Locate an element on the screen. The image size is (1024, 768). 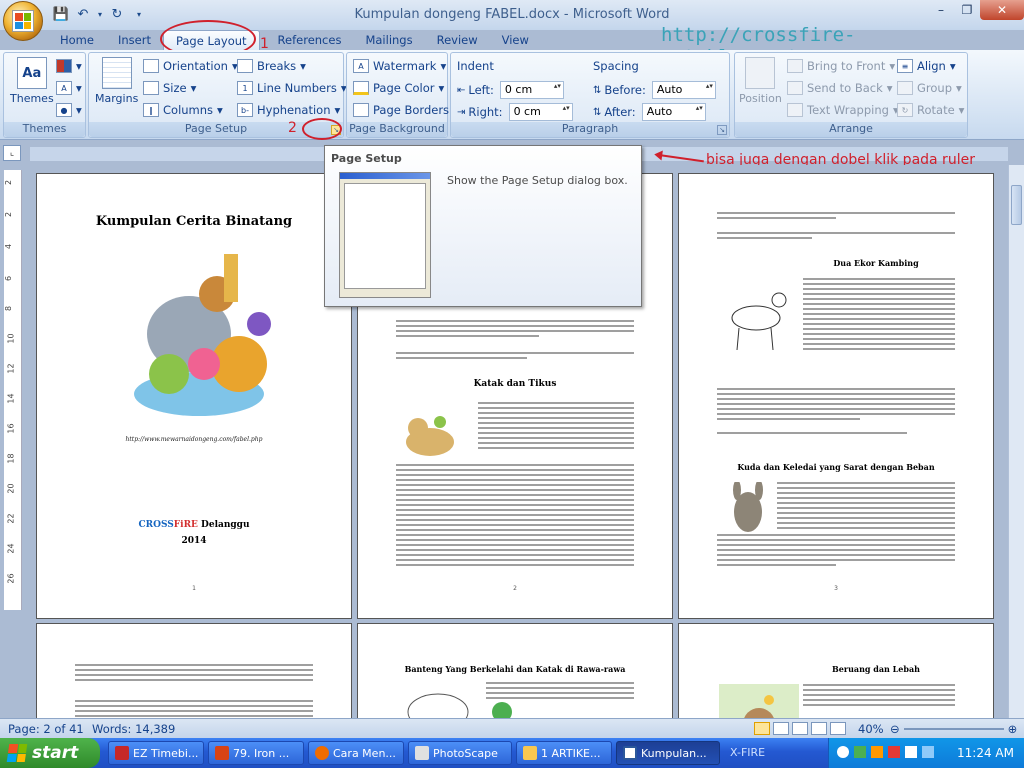
theme-effects-button: ● ▾ is located at coordinates (69, 110).